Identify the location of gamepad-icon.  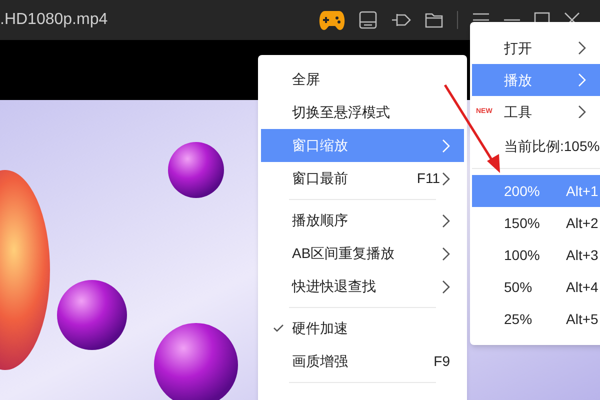
(332, 20).